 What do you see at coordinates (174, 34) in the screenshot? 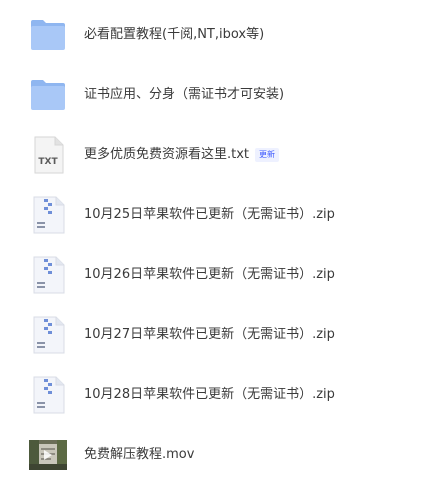
I see `file-name: 必看配置教程(千阅,NT,ibox等)` at bounding box center [174, 34].